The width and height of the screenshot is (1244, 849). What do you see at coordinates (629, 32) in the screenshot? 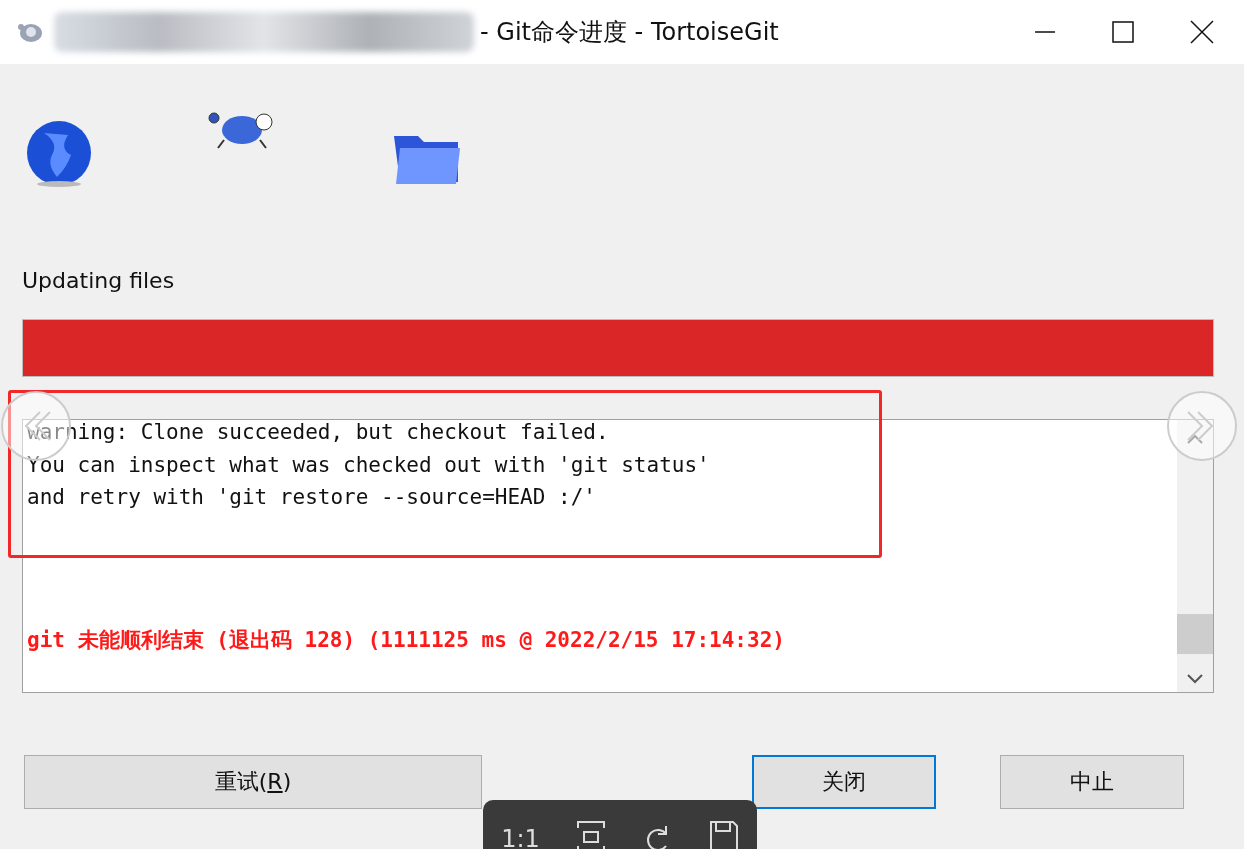
I see `window-title: - Git命令进度 - TortoiseGit` at bounding box center [629, 32].